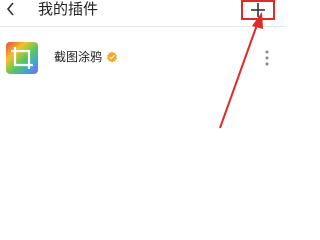 Image resolution: width=320 pixels, height=240 pixels. I want to click on plus-icon, so click(258, 10).